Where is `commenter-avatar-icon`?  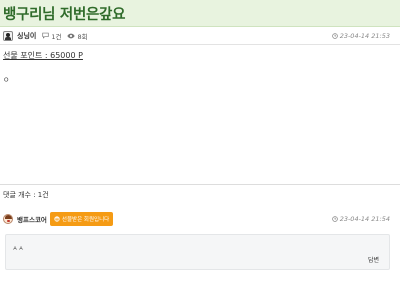 commenter-avatar-icon is located at coordinates (8, 219).